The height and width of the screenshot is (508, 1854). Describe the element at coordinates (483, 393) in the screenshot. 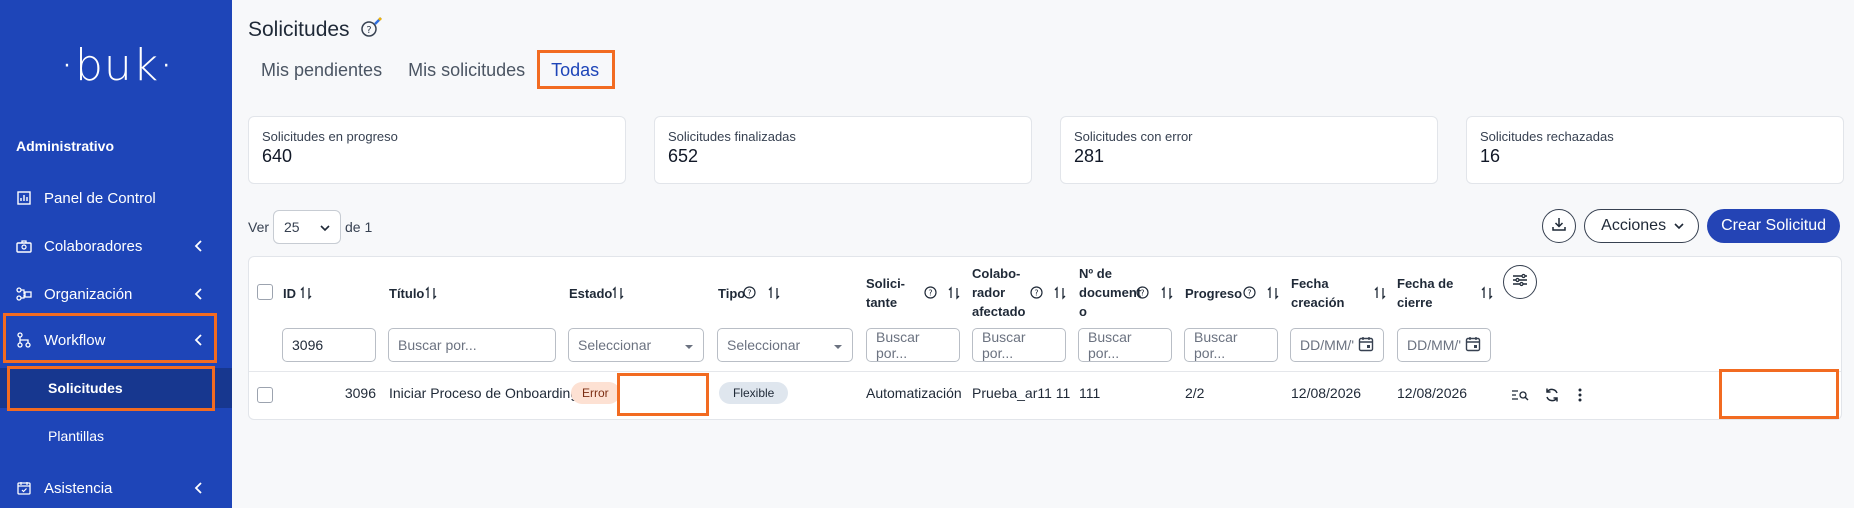

I see `cell-titulo: Iniciar Proceso de Onboarding` at that location.